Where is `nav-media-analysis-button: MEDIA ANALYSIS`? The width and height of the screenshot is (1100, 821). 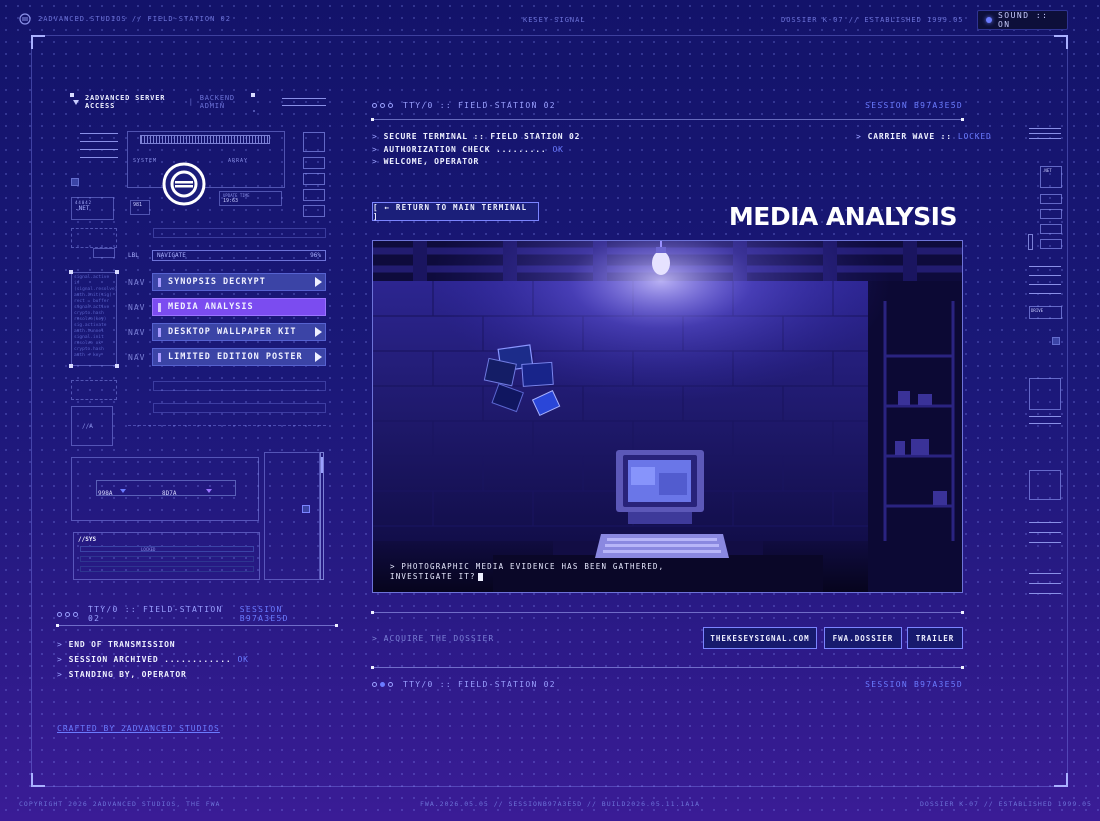
nav-media-analysis-button: MEDIA ANALYSIS is located at coordinates (239, 307).